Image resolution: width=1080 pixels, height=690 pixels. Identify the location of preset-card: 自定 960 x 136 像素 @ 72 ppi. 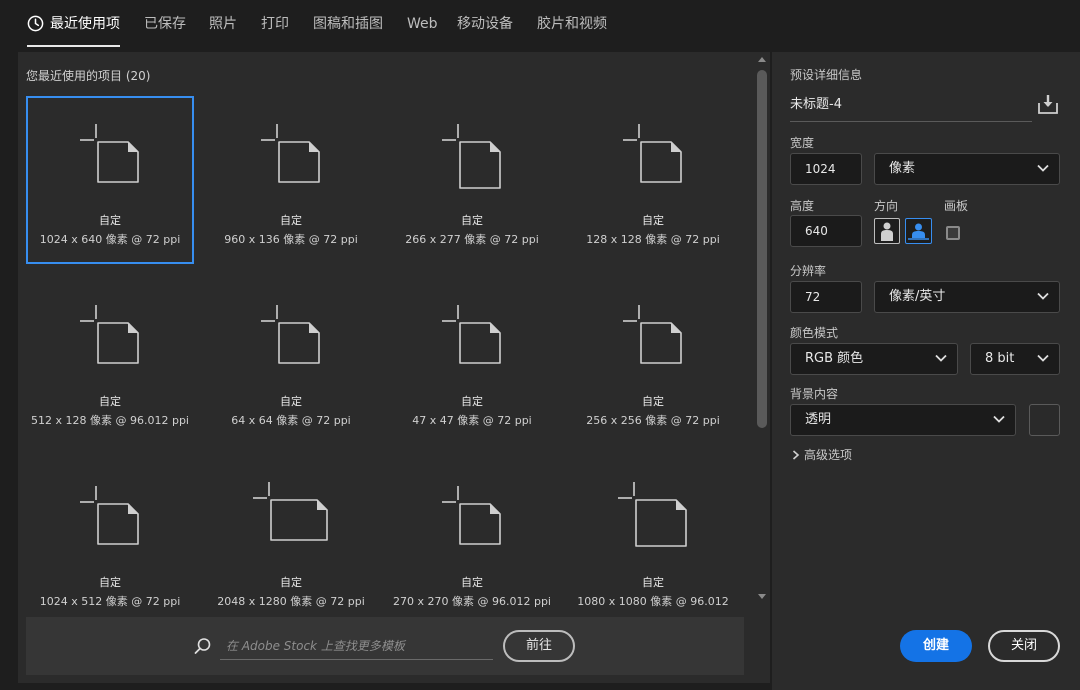
(291, 180).